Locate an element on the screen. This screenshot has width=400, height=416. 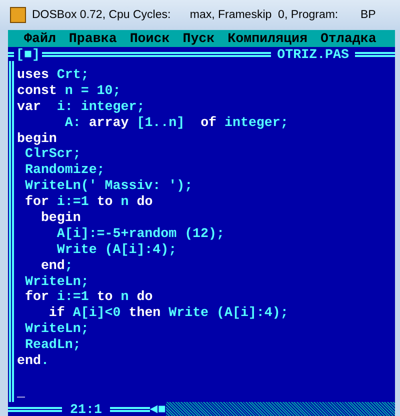
code-line: ClrScr; is located at coordinates (53, 154).